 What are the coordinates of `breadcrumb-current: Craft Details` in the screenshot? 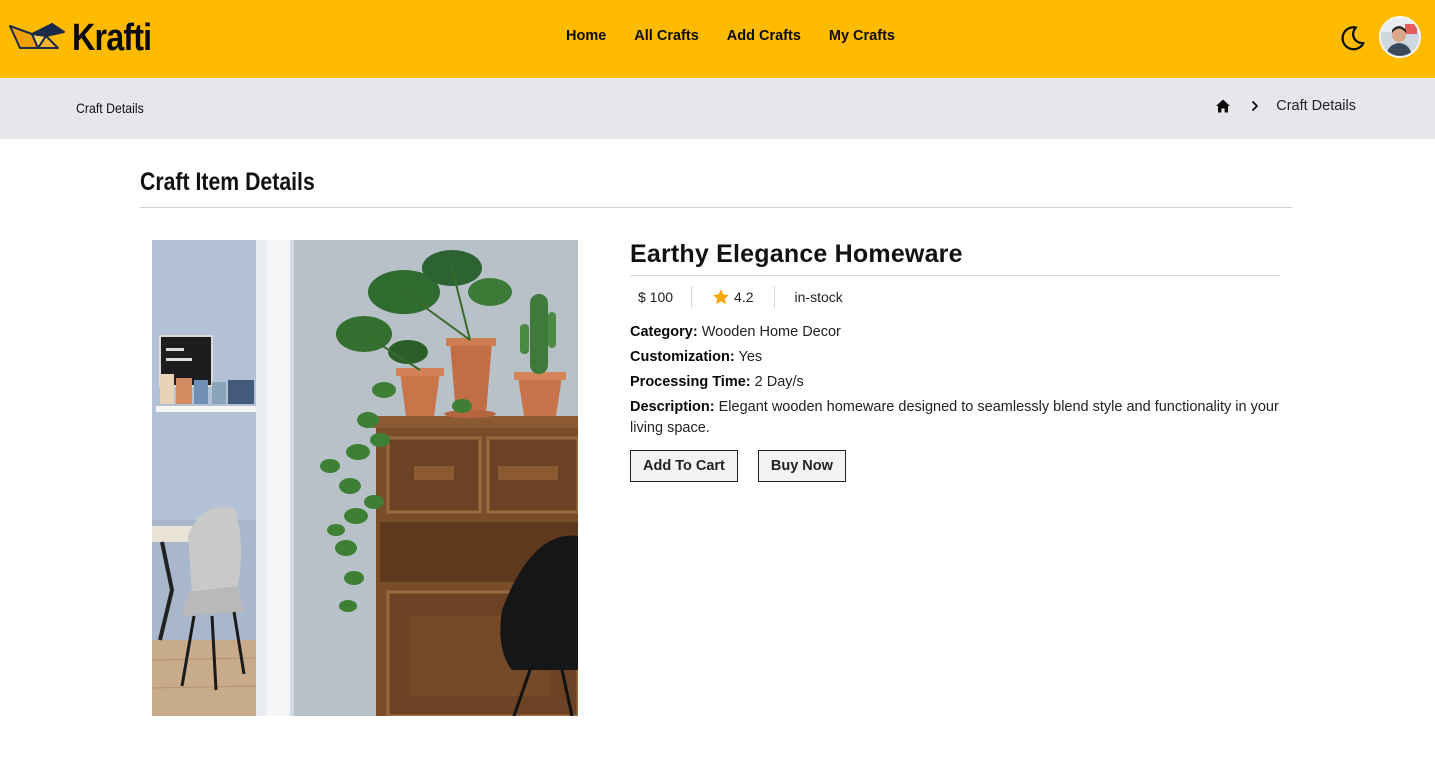 It's located at (1316, 106).